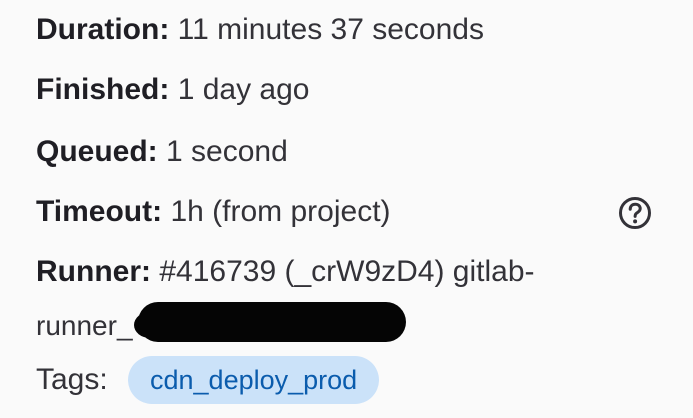  Describe the element at coordinates (272, 322) in the screenshot. I see `redaction-bar` at that location.